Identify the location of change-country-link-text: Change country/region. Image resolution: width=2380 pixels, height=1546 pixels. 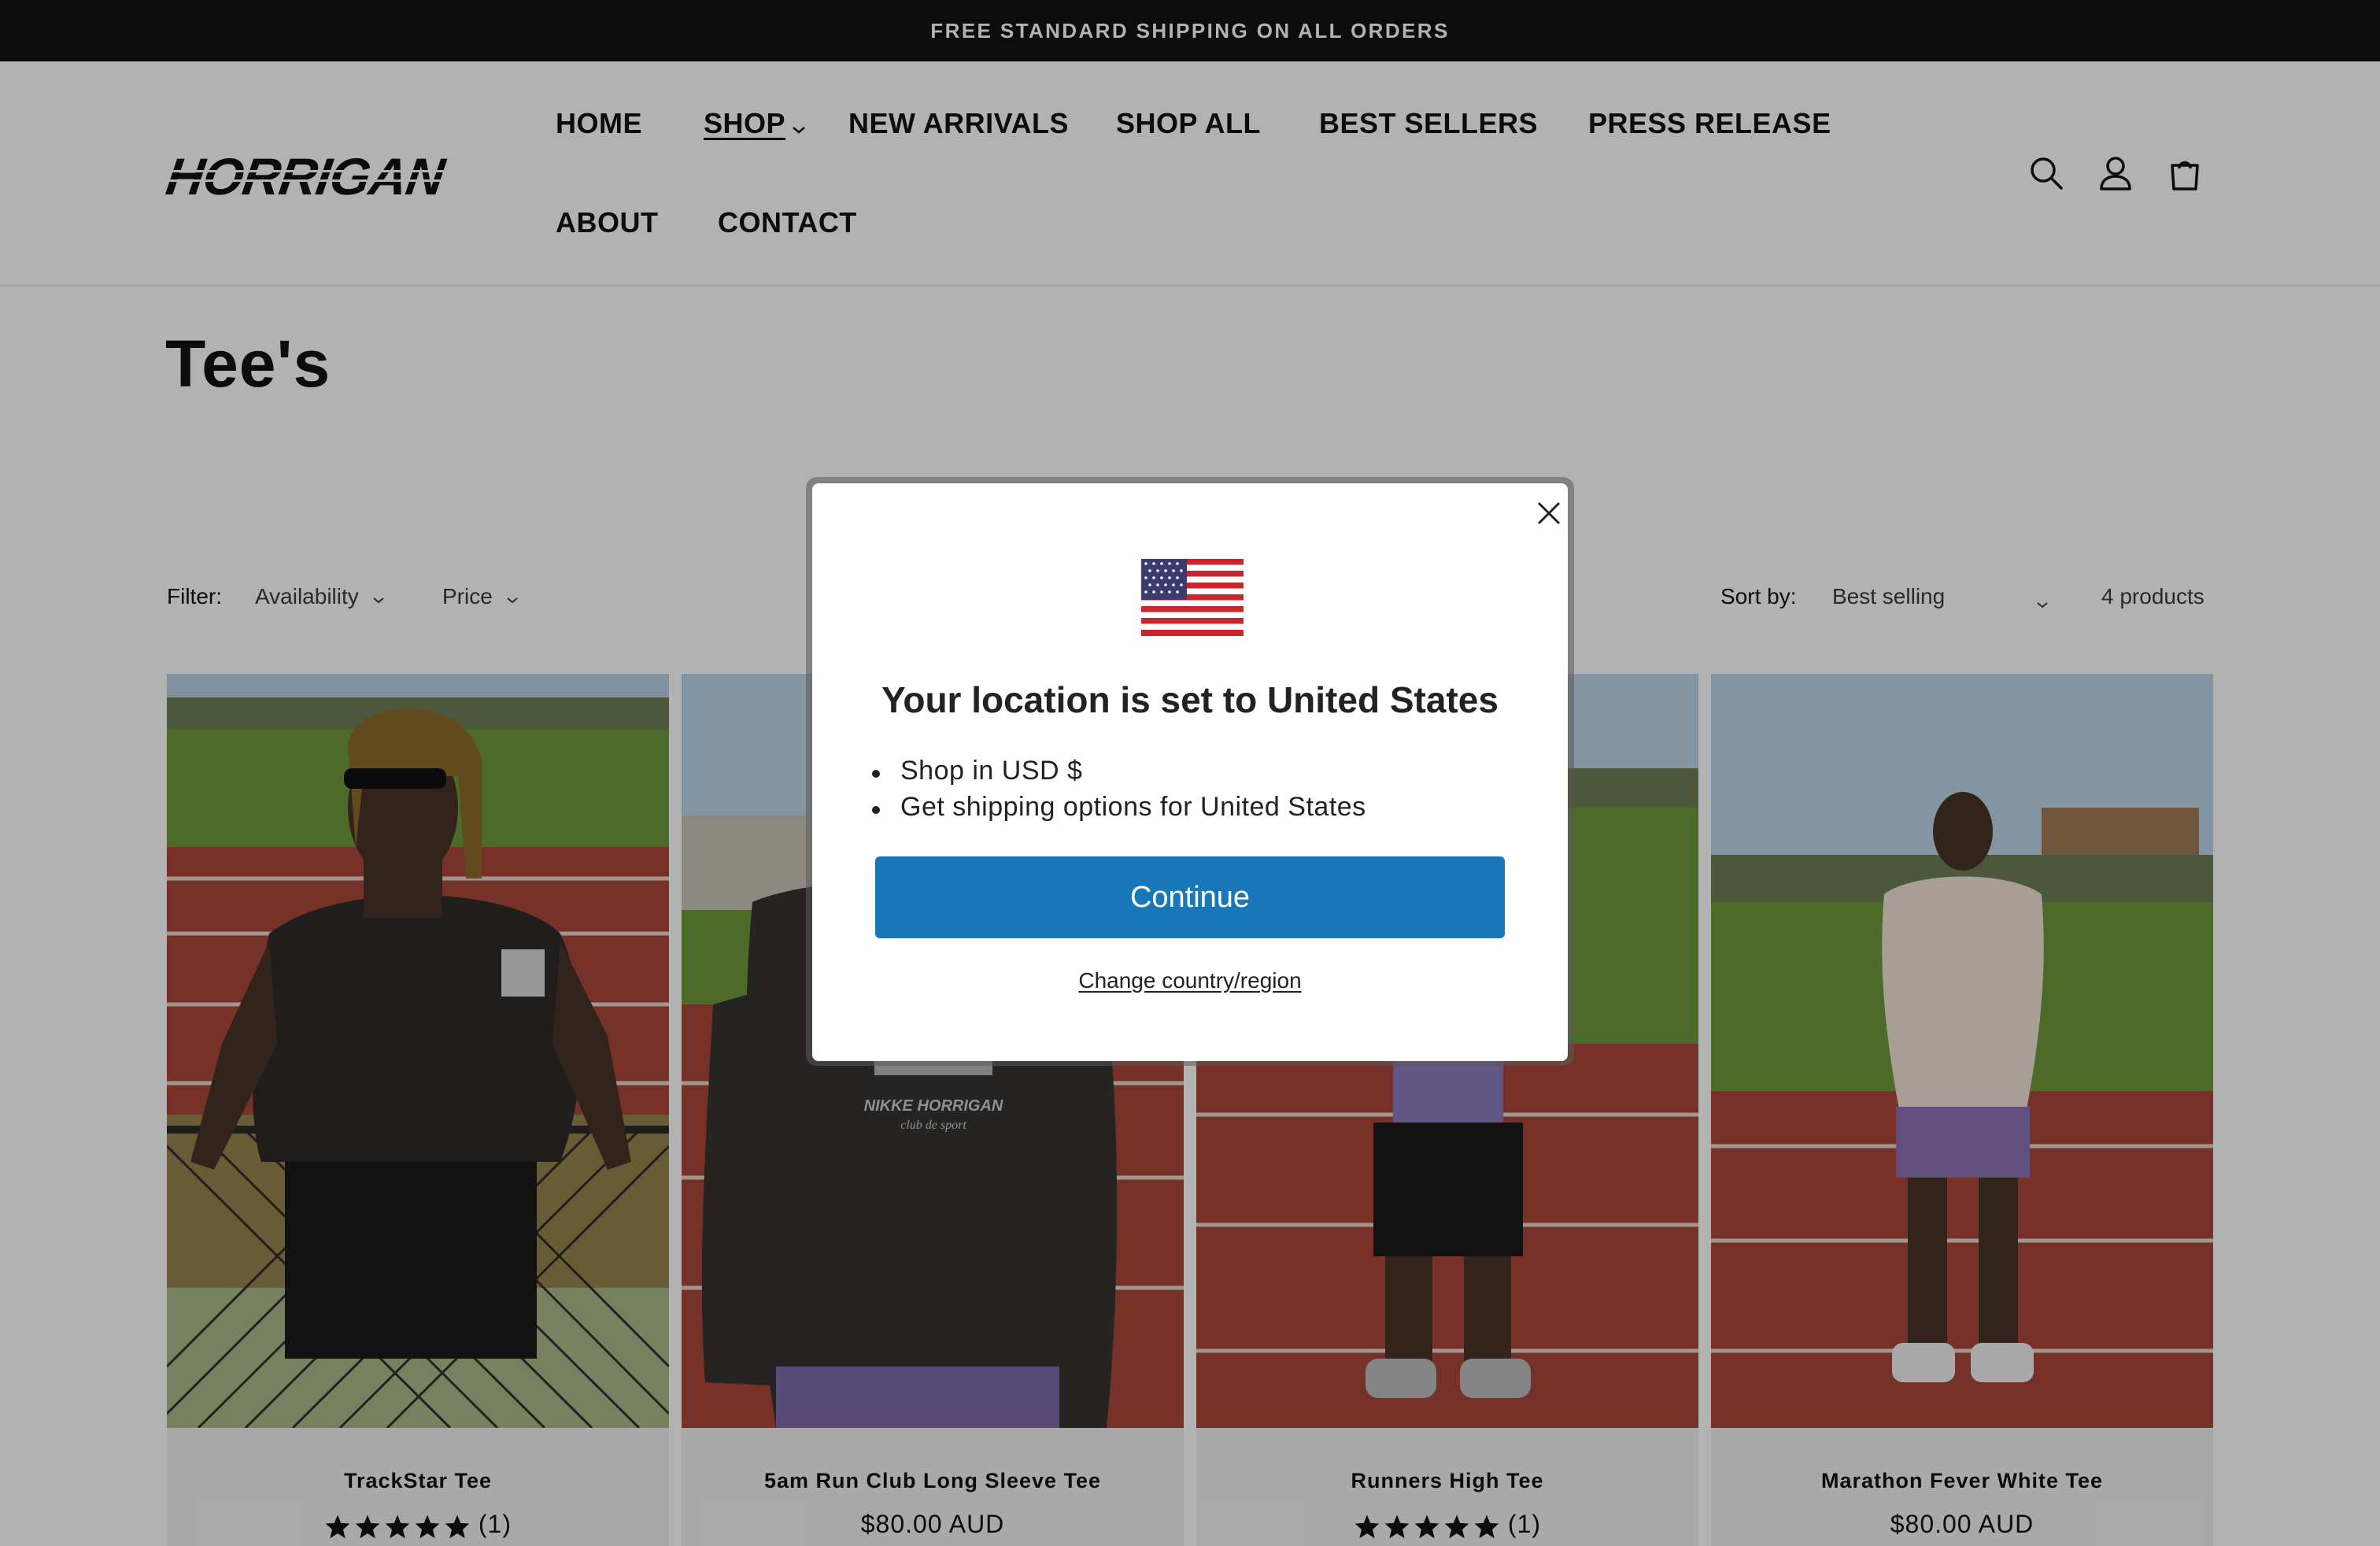
(1189, 981).